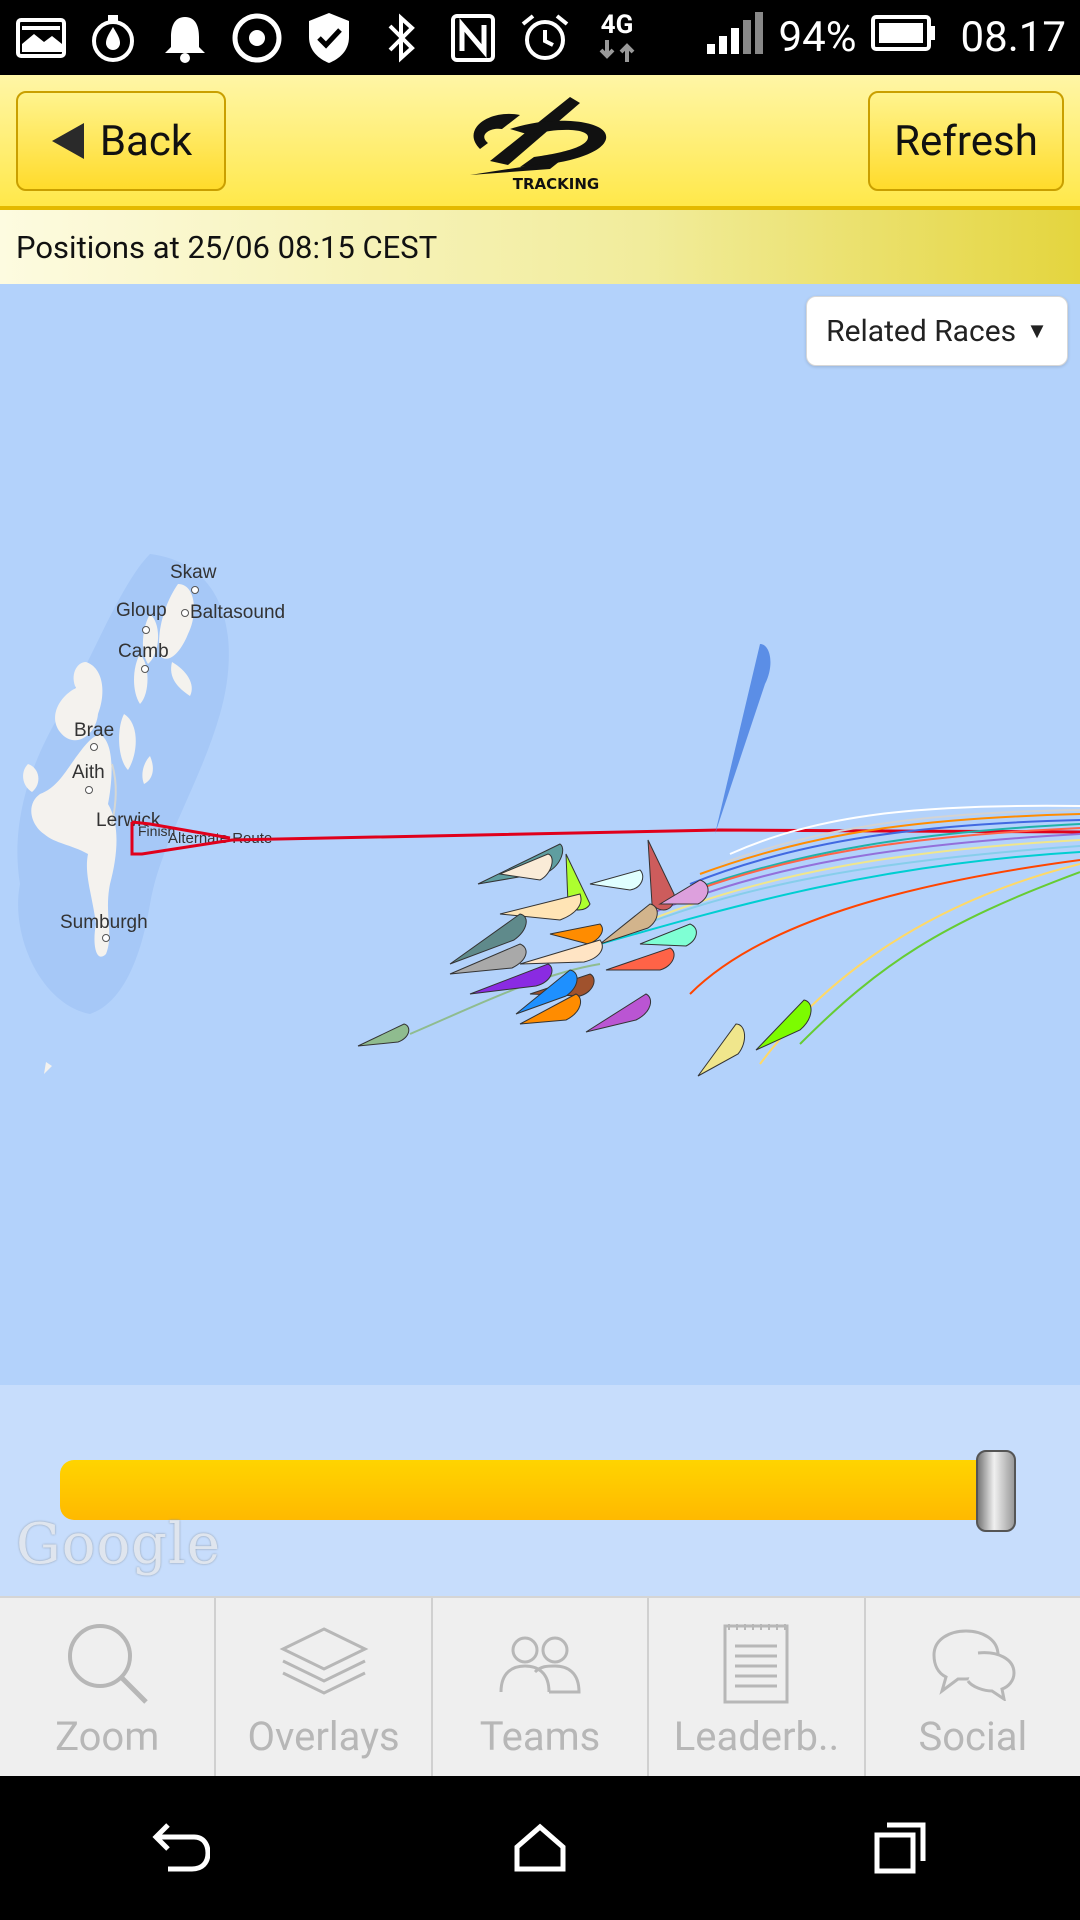 Image resolution: width=1080 pixels, height=1920 pixels. Describe the element at coordinates (545, 38) in the screenshot. I see `alarm-icon` at that location.